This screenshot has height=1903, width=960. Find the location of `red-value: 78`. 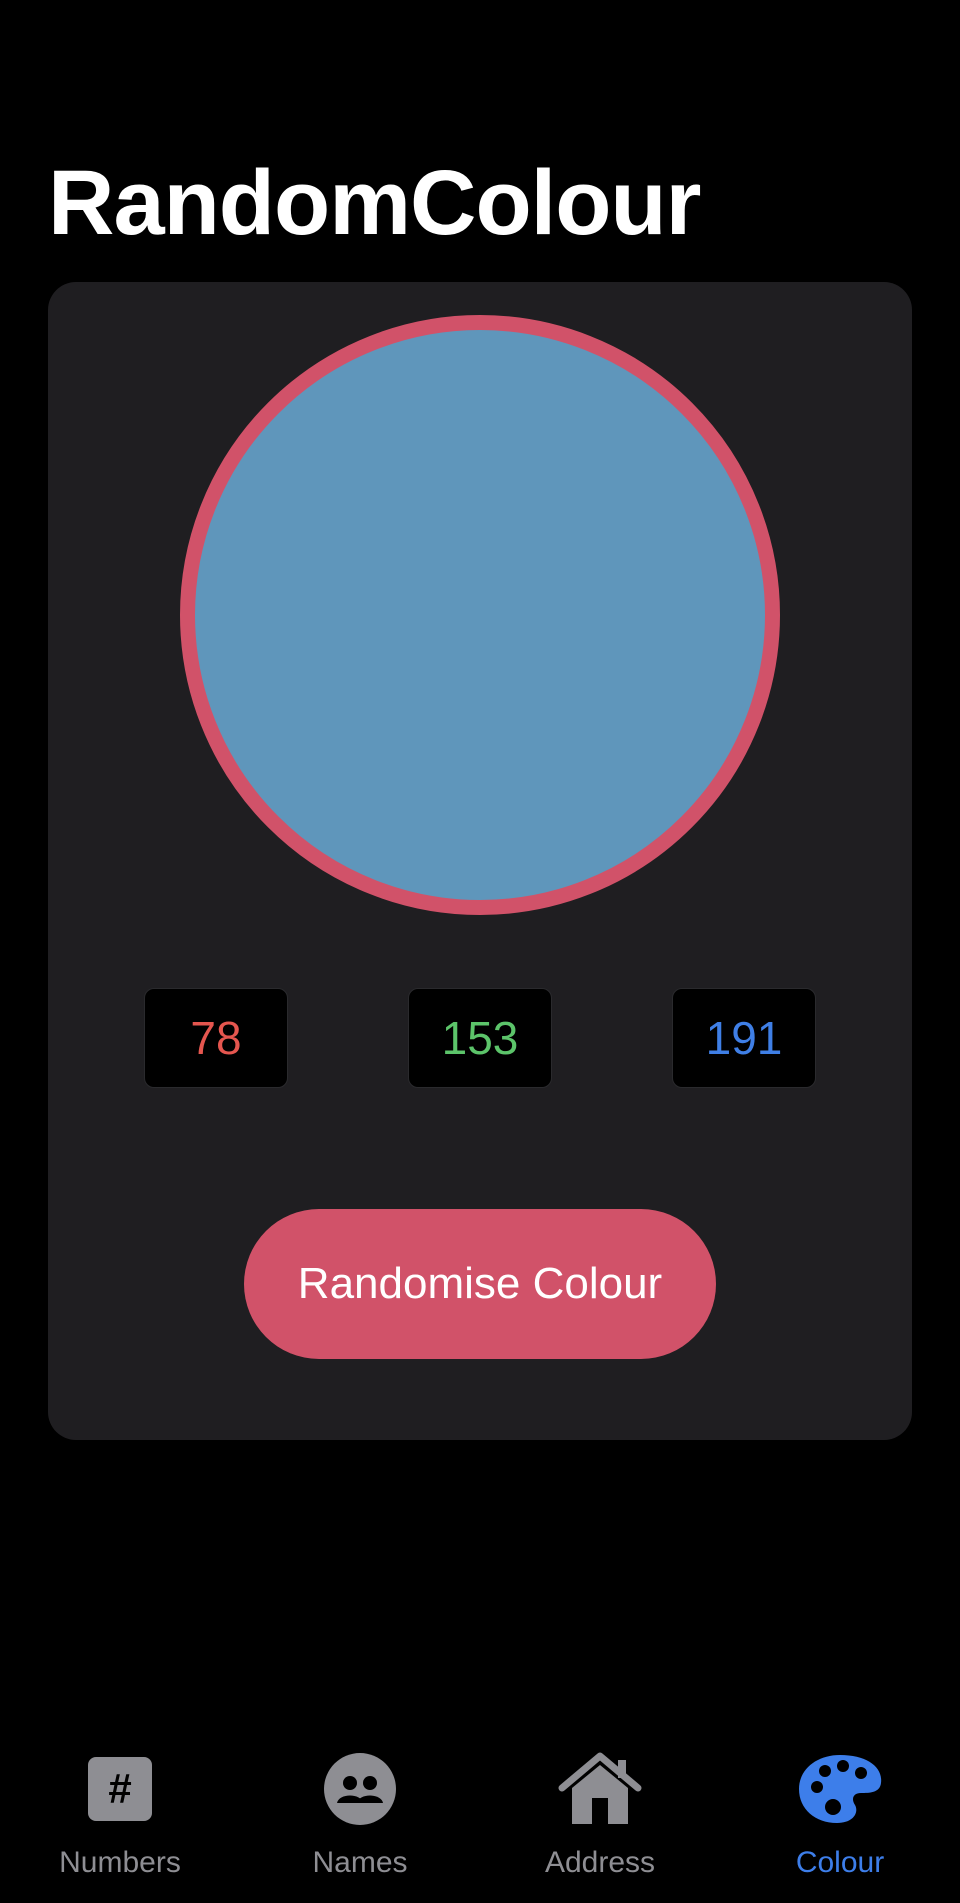

red-value: 78 is located at coordinates (216, 1038).